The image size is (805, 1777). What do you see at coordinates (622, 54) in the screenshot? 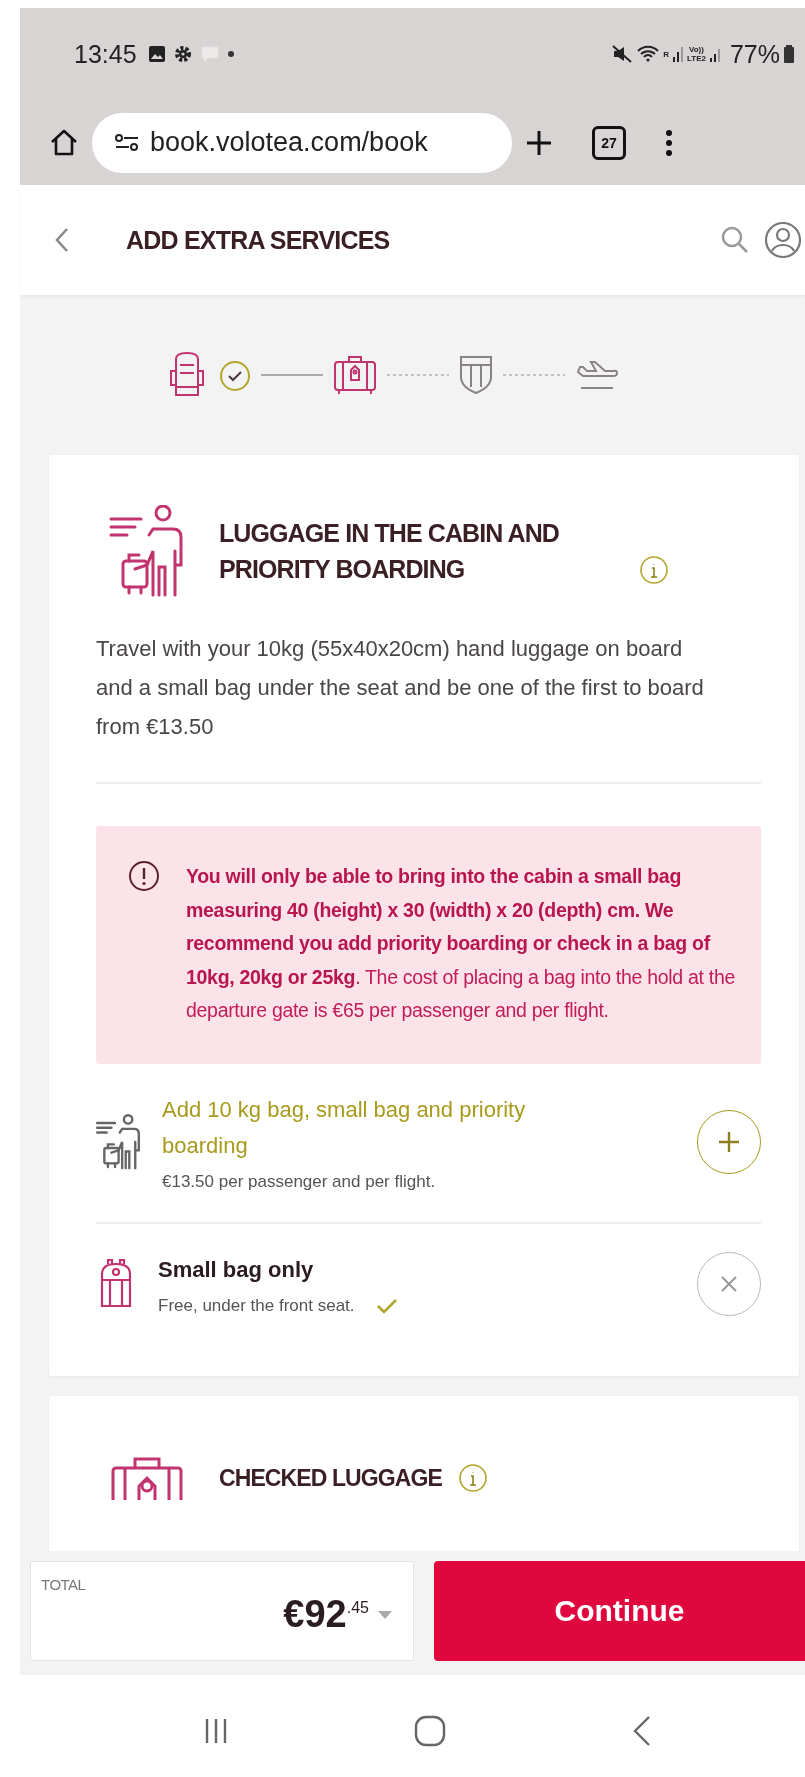
I see `mute-icon` at bounding box center [622, 54].